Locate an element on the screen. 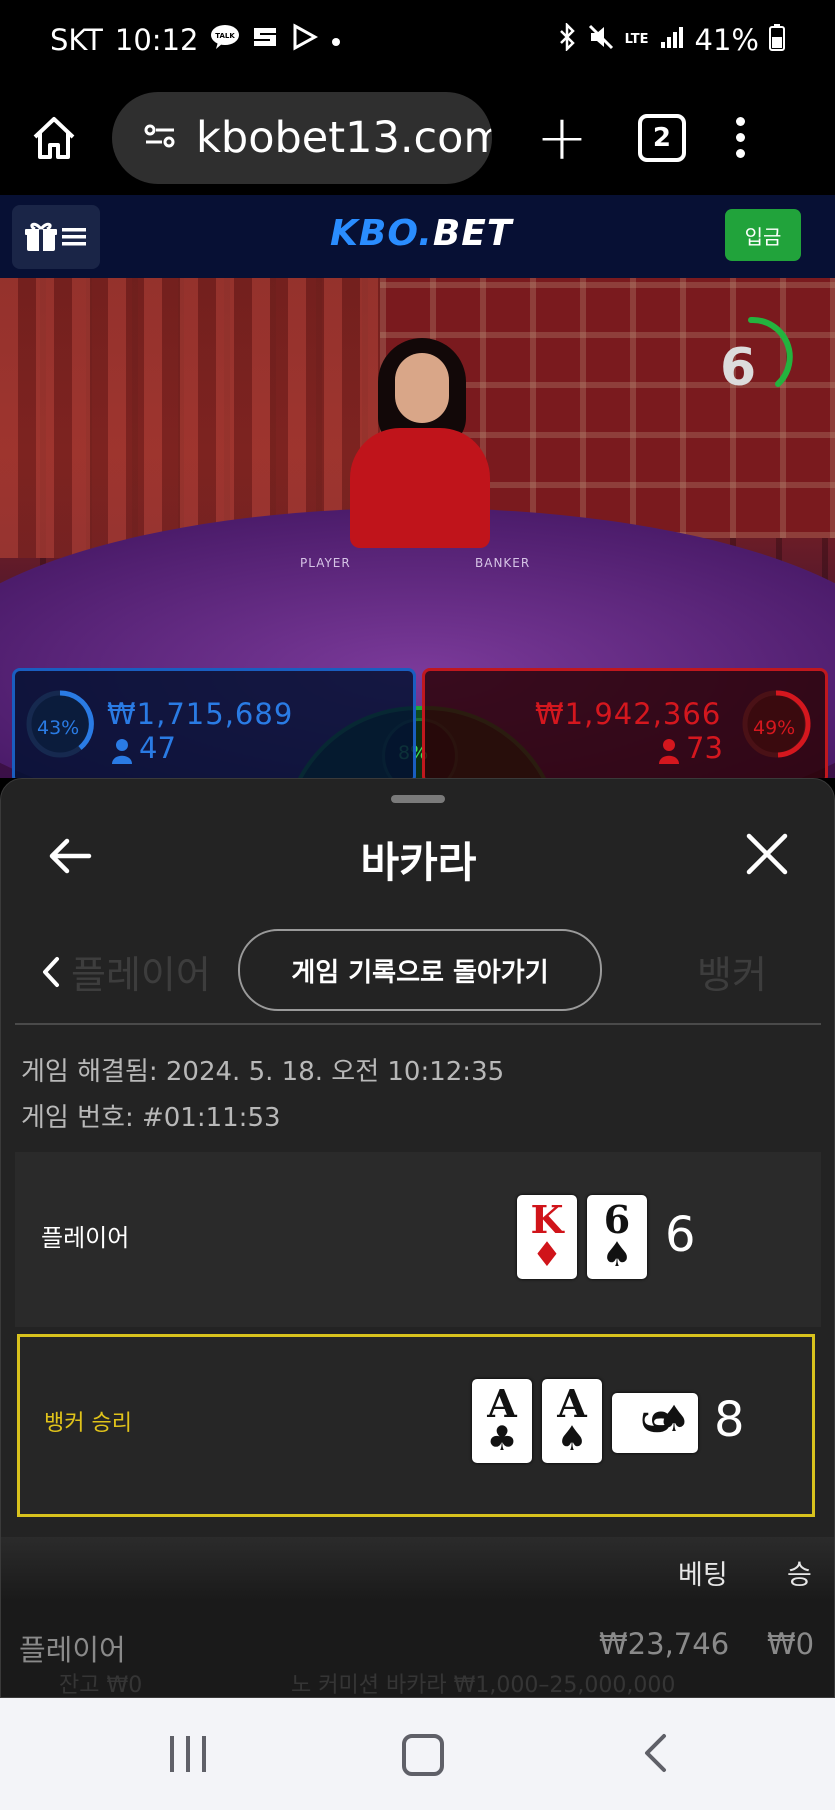  banker-amount: ₩1,942,366 is located at coordinates (628, 714).